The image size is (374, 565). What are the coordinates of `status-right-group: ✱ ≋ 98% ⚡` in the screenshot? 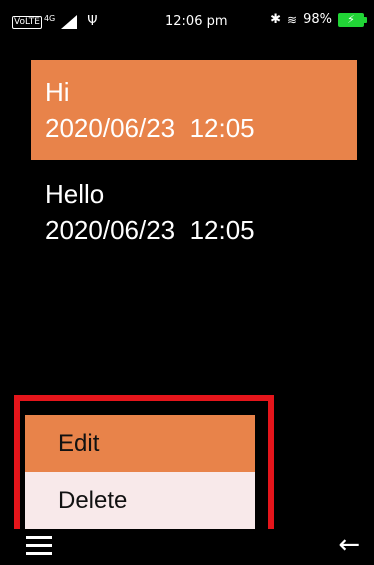 It's located at (318, 20).